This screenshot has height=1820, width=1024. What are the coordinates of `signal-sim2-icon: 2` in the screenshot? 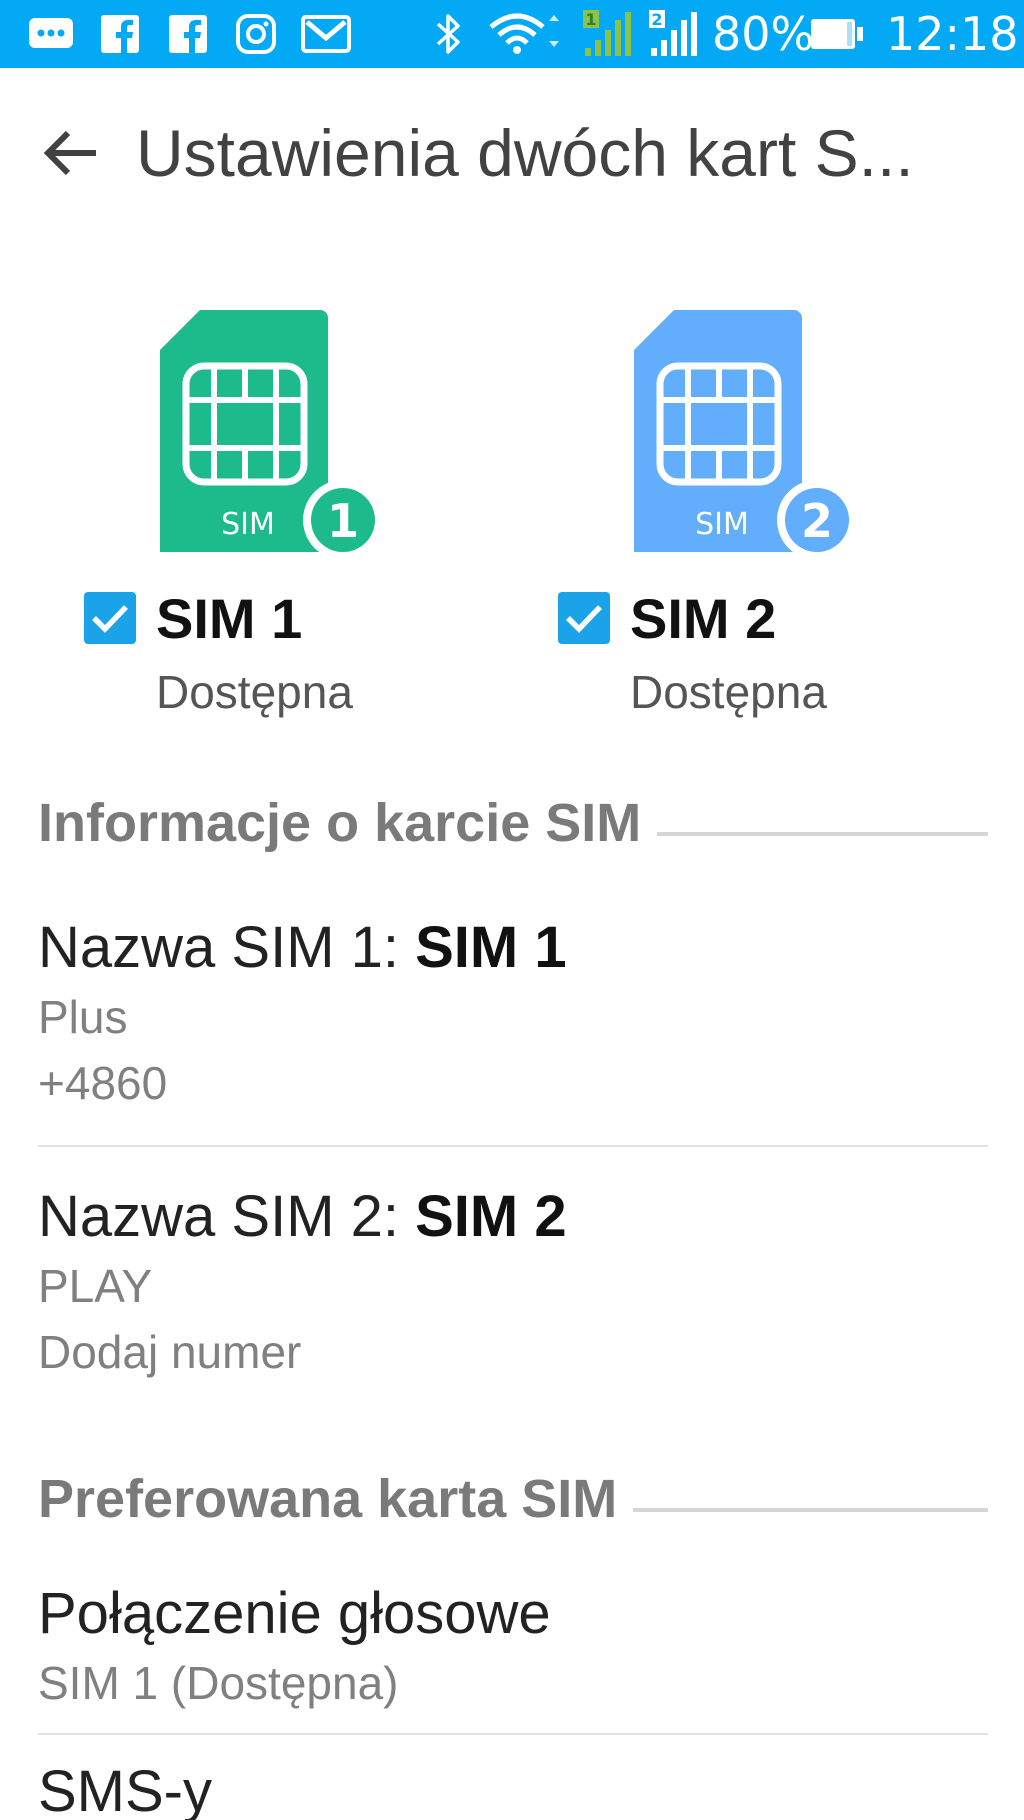 It's located at (674, 34).